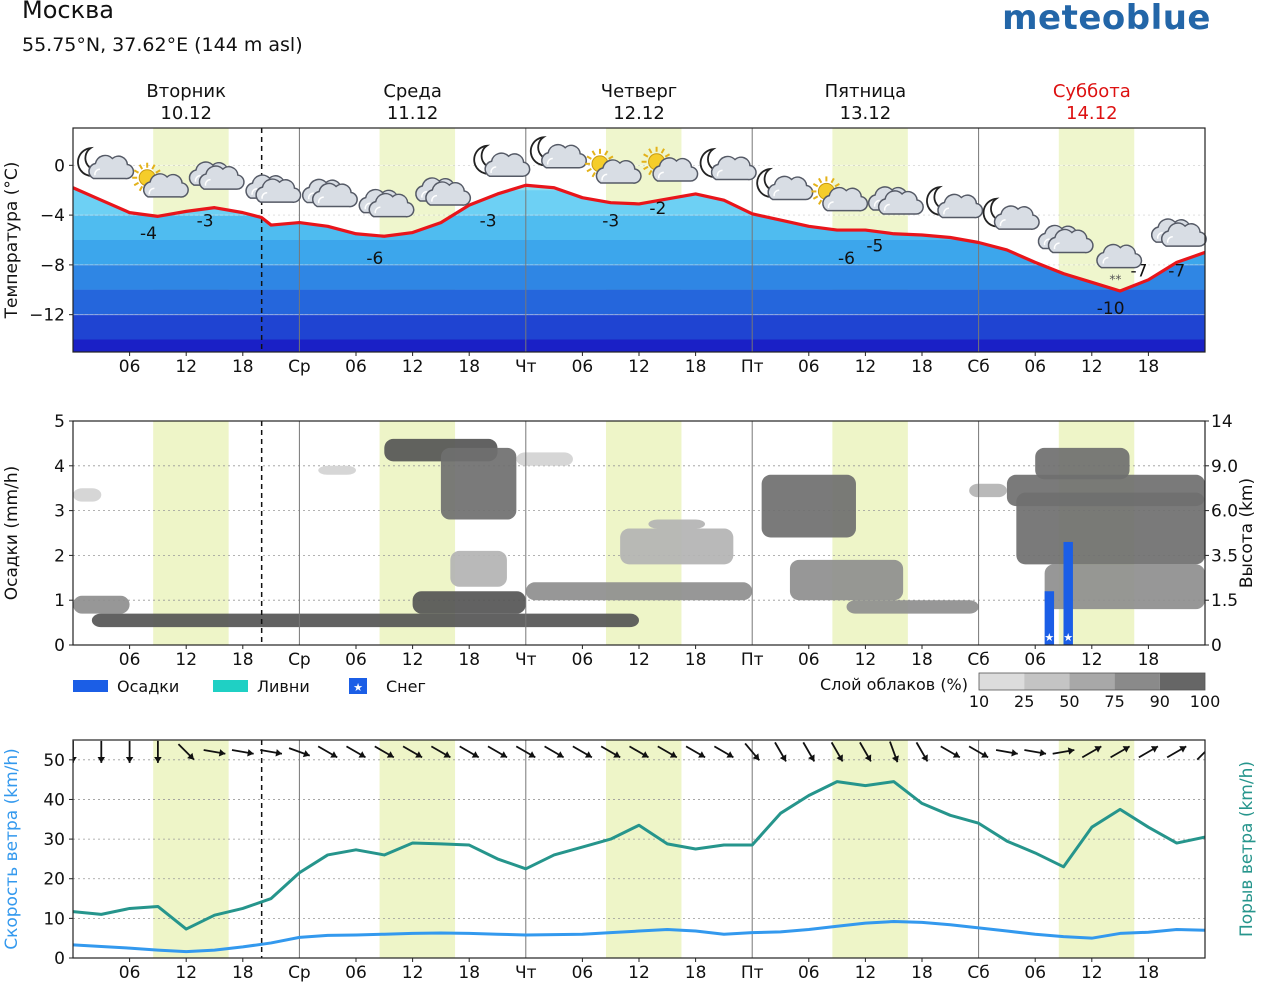 Image resolution: width=1263 pixels, height=984 pixels. What do you see at coordinates (59, 467) in the screenshot?
I see `y-tick-label: 4` at bounding box center [59, 467].